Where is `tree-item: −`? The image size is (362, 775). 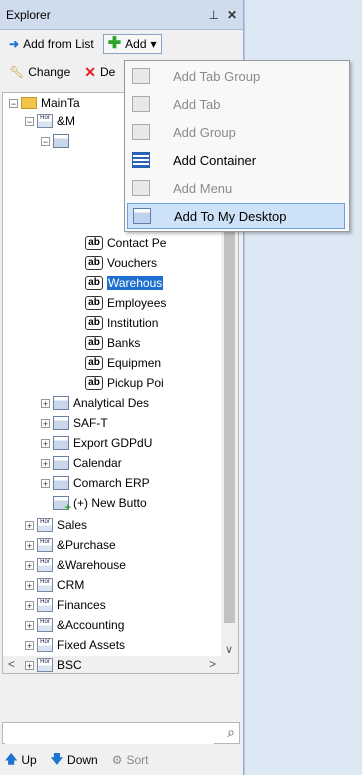 tree-item: − is located at coordinates (57, 141).